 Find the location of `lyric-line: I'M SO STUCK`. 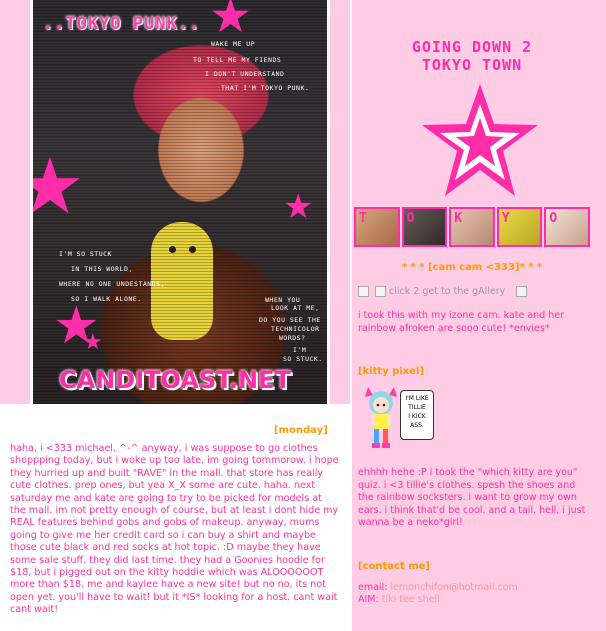

lyric-line: I'M SO STUCK is located at coordinates (85, 254).